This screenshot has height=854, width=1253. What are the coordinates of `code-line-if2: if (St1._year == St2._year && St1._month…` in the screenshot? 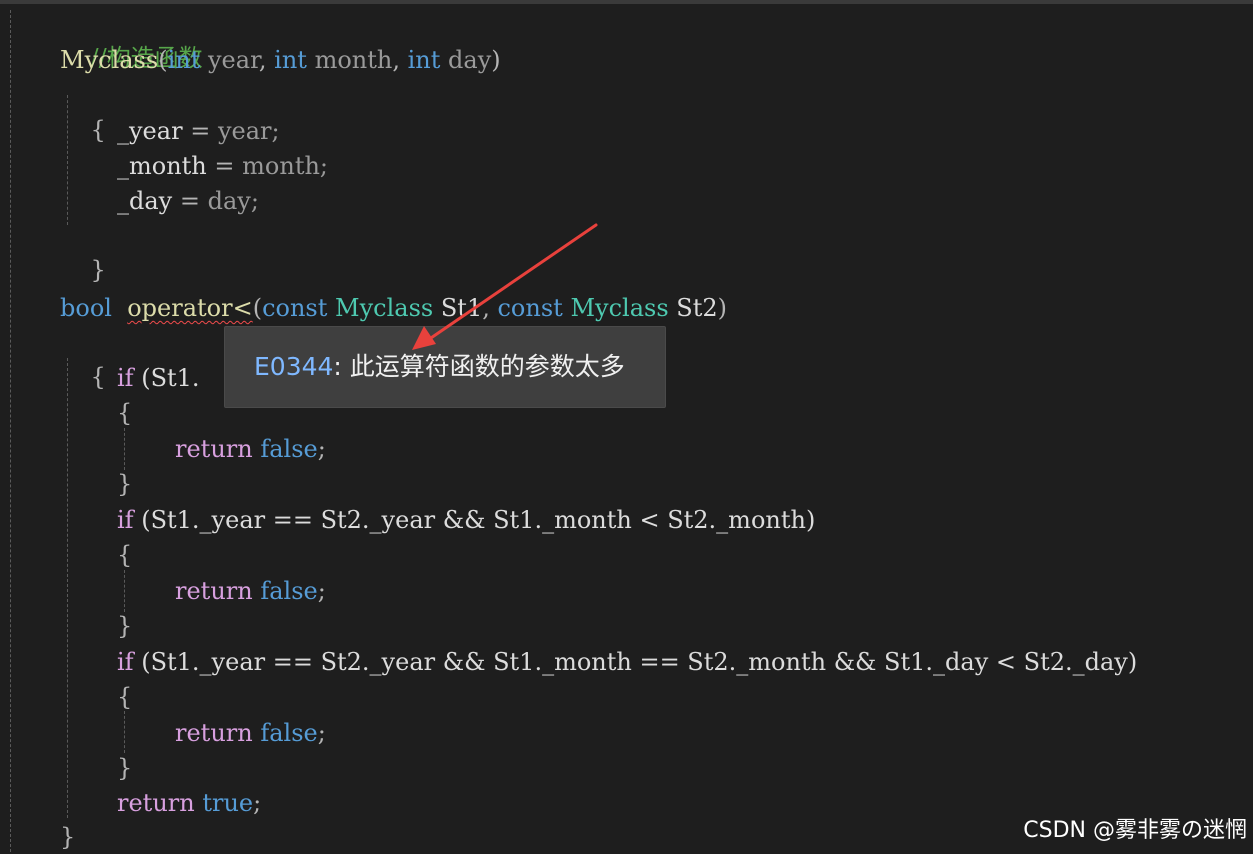 It's located at (466, 520).